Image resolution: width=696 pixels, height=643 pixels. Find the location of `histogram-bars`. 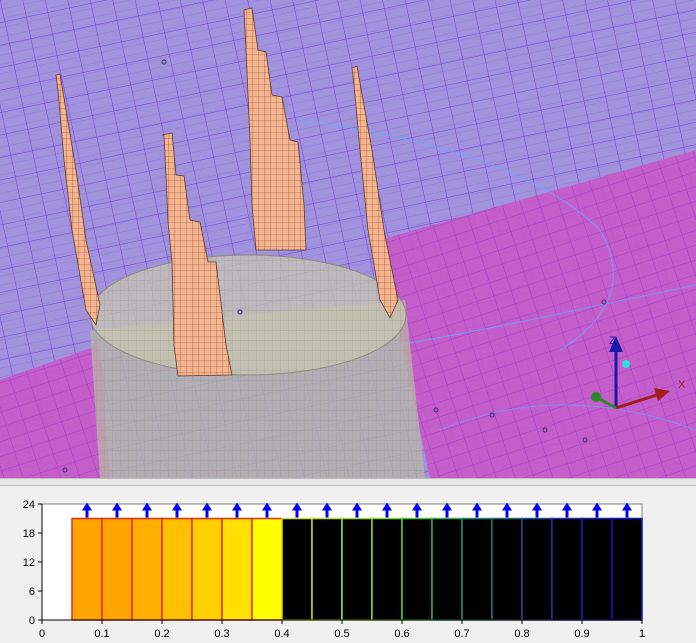

histogram-bars is located at coordinates (357, 569).